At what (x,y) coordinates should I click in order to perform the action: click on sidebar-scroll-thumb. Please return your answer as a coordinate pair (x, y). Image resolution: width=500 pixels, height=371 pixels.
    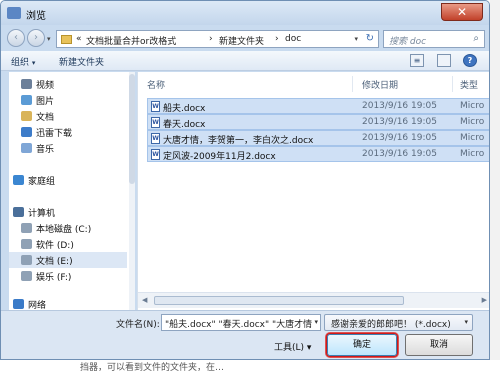
    Looking at the image, I should click on (132, 129).